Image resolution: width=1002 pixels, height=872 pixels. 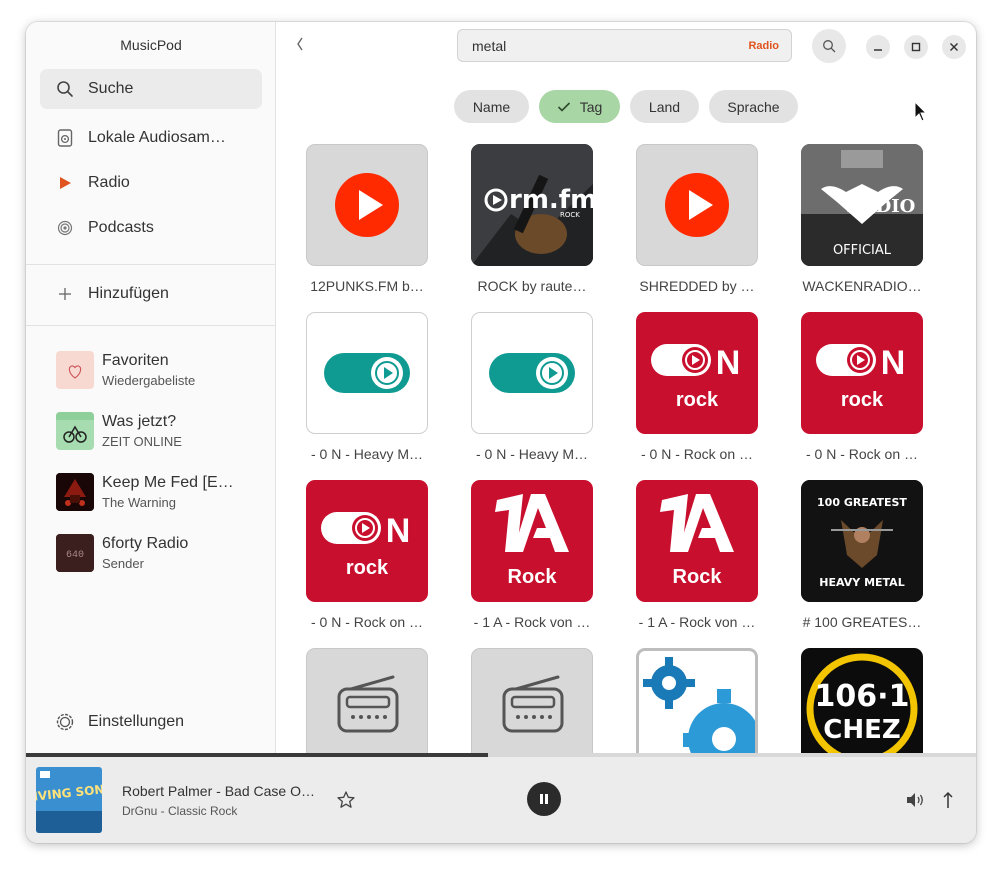 I want to click on add-label: Hinzufügen, so click(x=128, y=293).